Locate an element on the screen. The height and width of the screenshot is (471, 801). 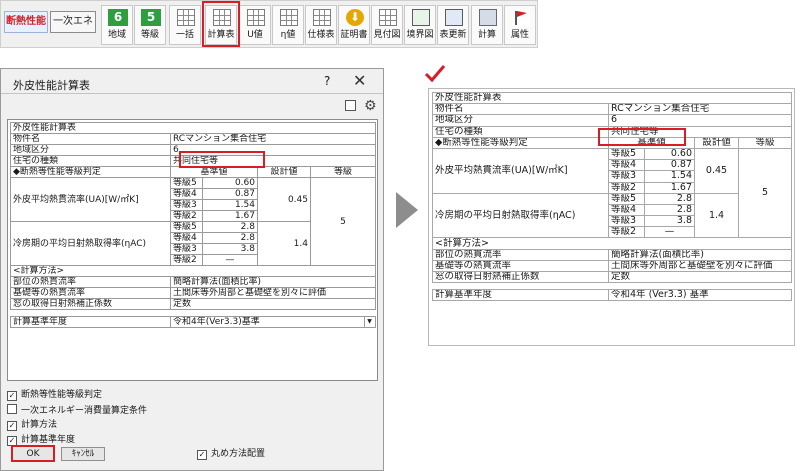
col-standard: 基準値 is located at coordinates (214, 172).